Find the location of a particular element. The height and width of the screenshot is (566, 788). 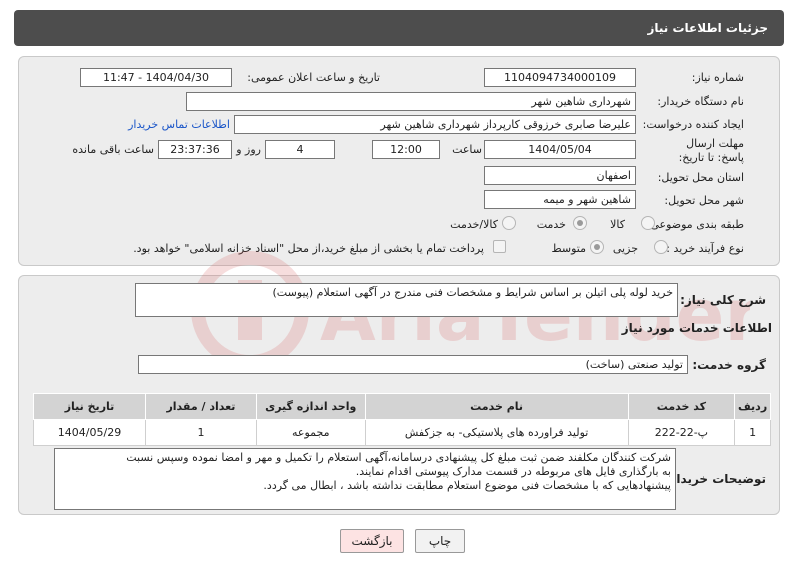

service-group-field: تولید صنعتی (ساخت) is located at coordinates (413, 364).